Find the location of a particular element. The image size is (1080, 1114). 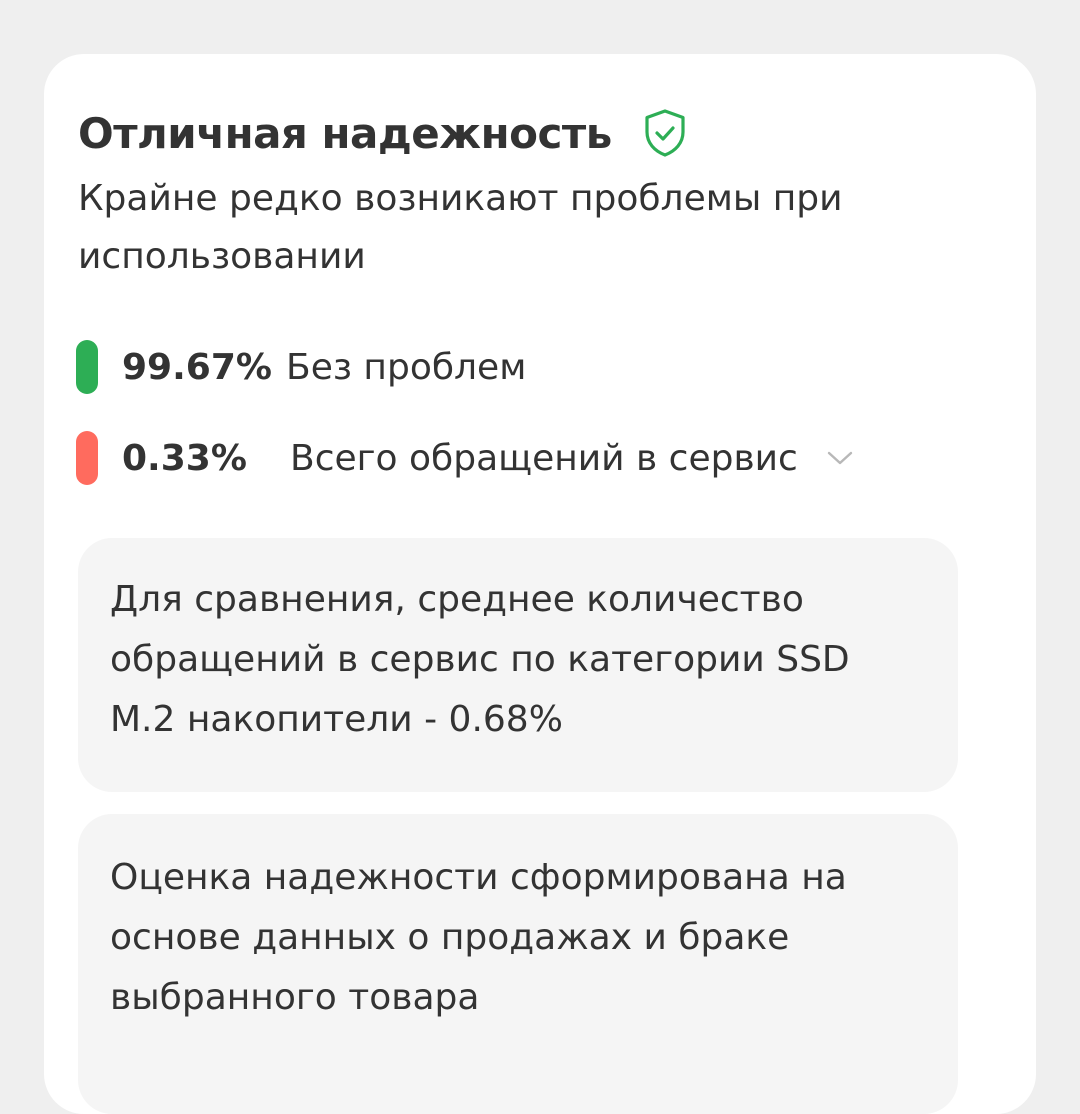

title-row: Отличная надежность is located at coordinates (383, 133).